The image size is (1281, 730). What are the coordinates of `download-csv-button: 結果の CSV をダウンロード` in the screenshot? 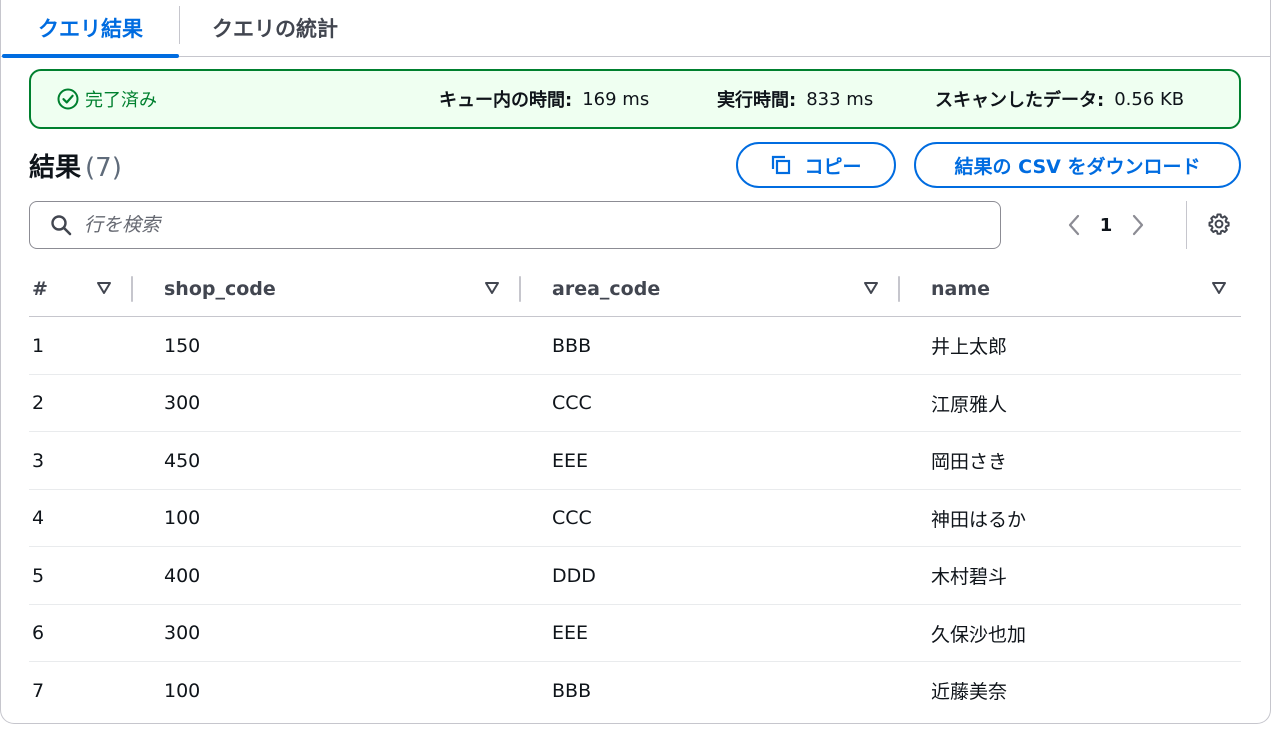 It's located at (1077, 165).